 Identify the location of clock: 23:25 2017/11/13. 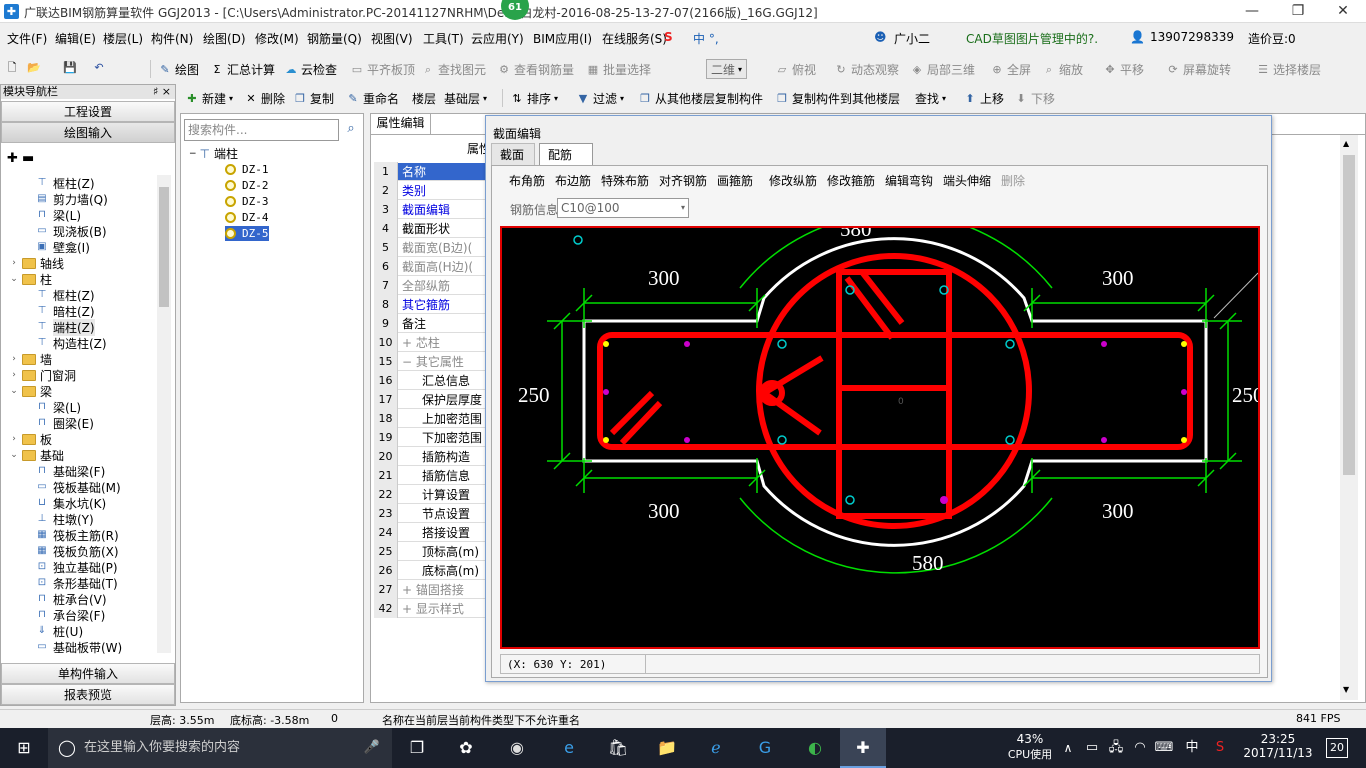
(1278, 746).